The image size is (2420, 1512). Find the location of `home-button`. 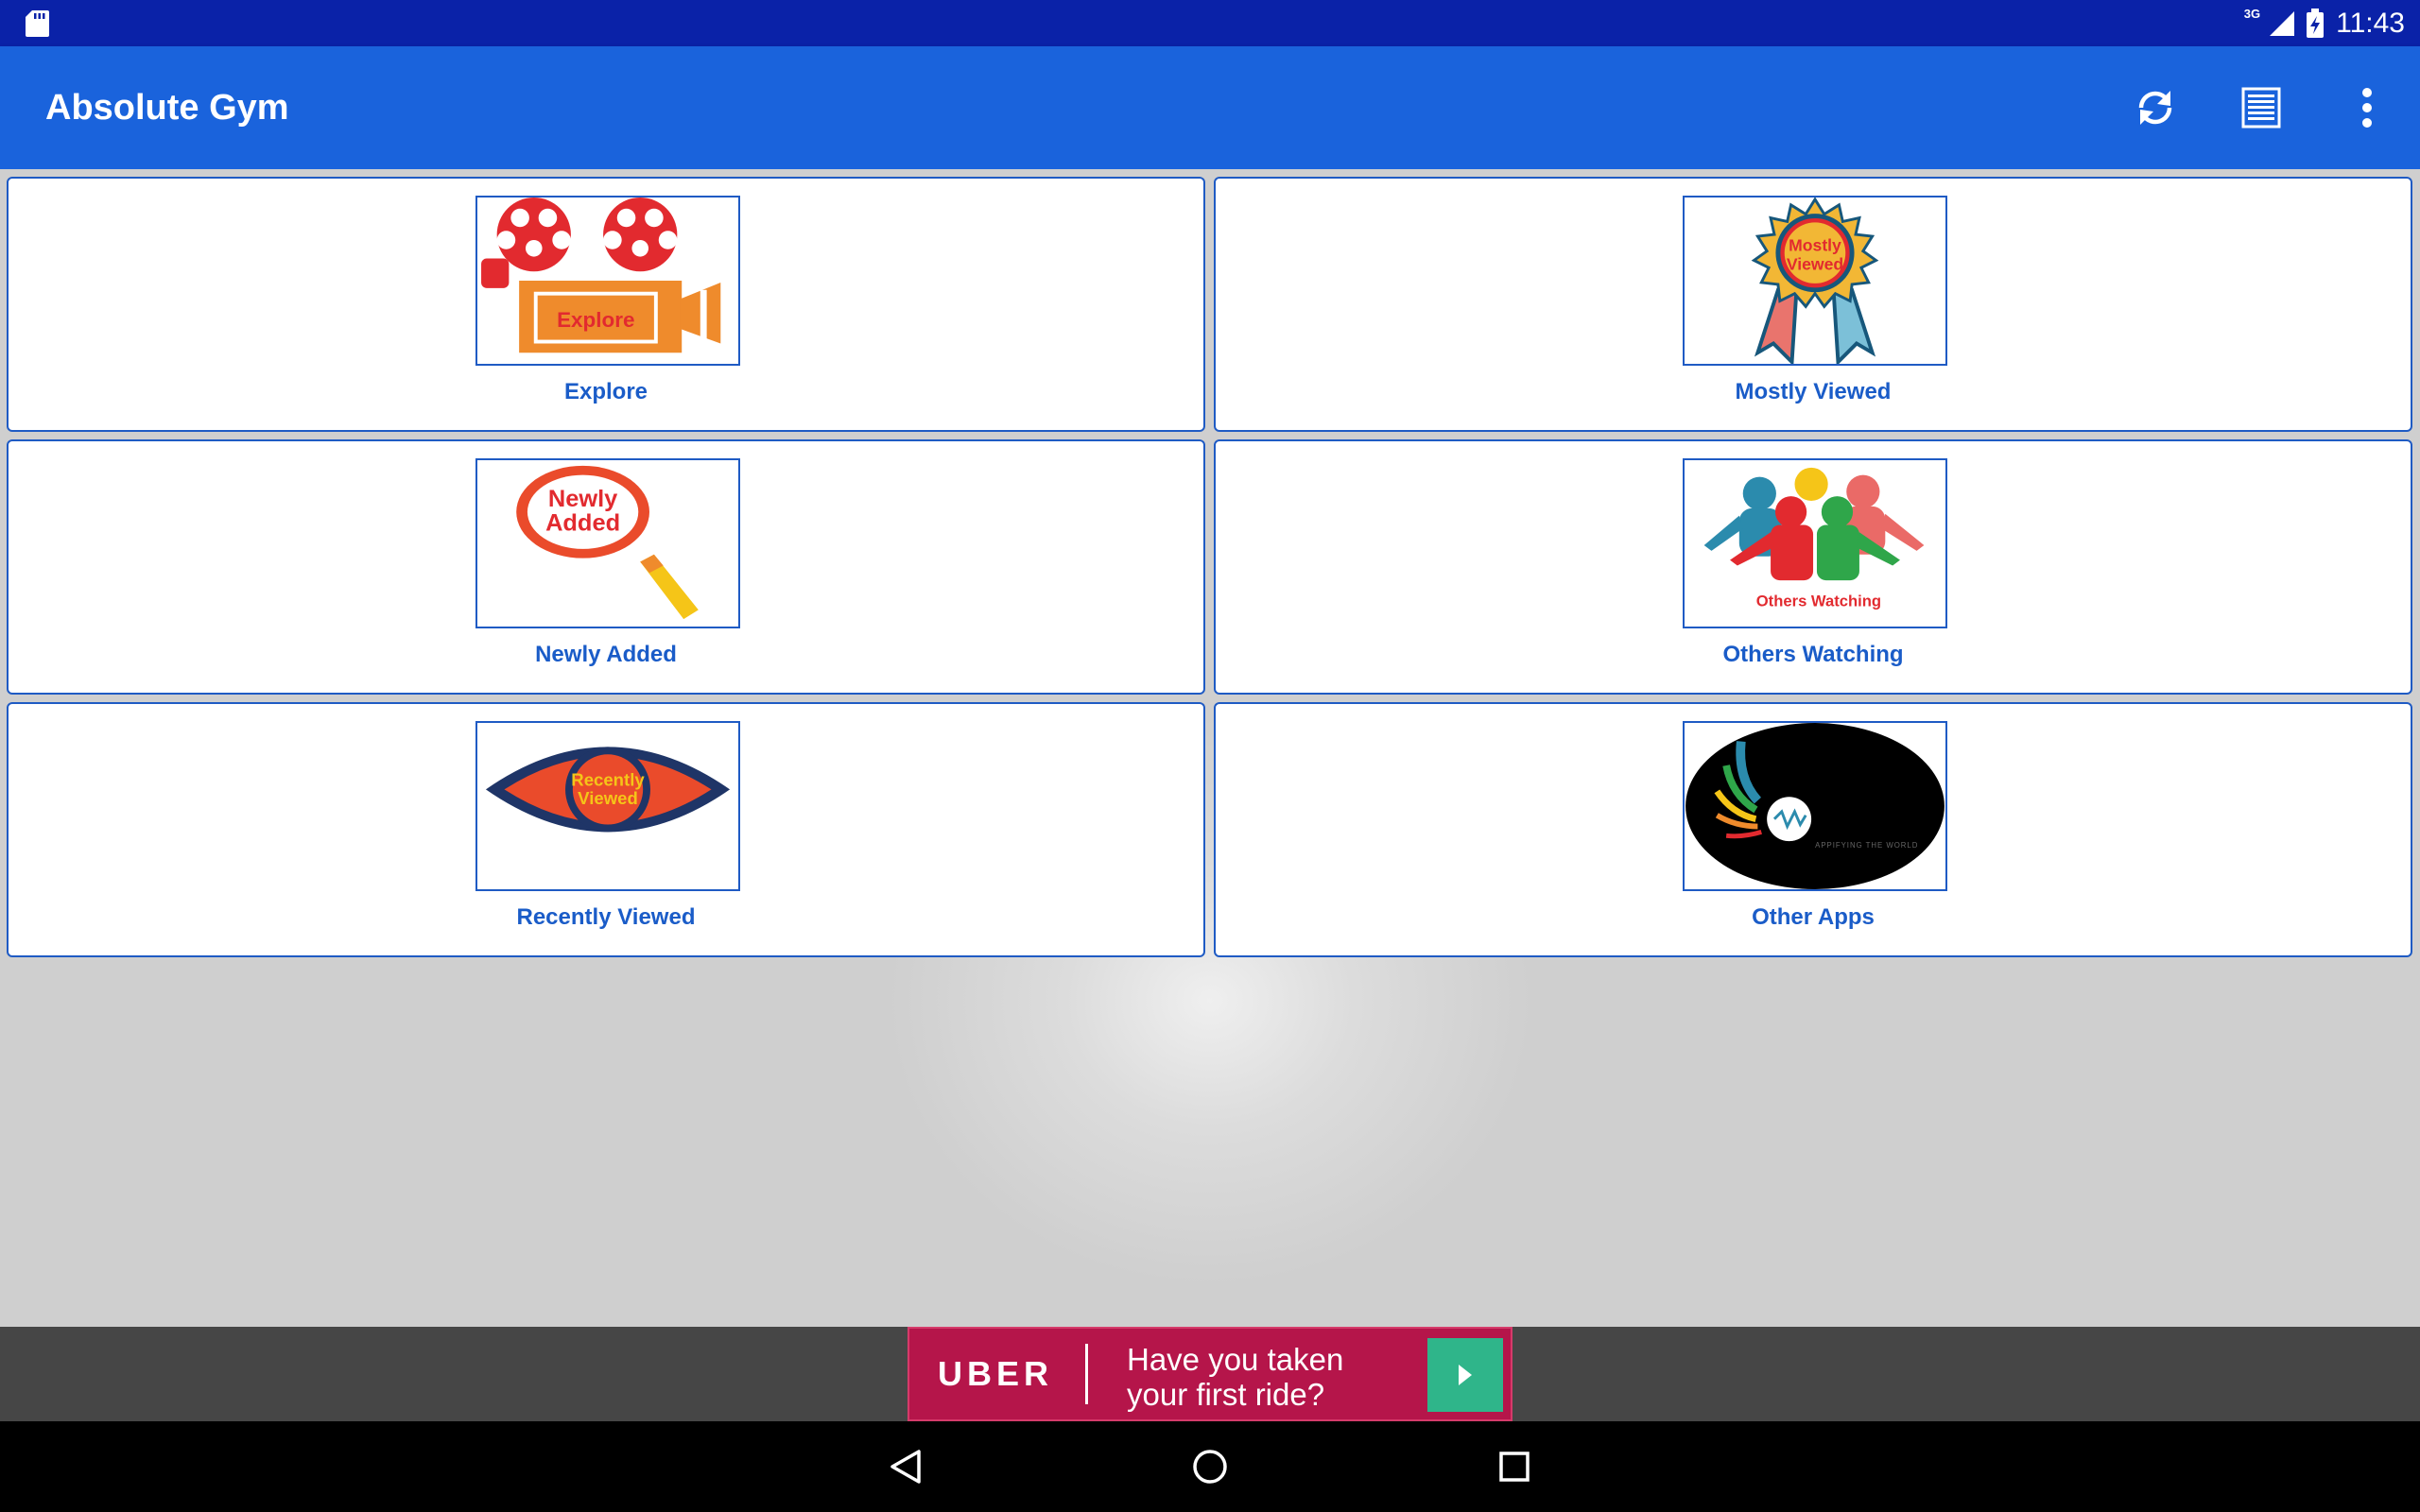

home-button is located at coordinates (1210, 1466).